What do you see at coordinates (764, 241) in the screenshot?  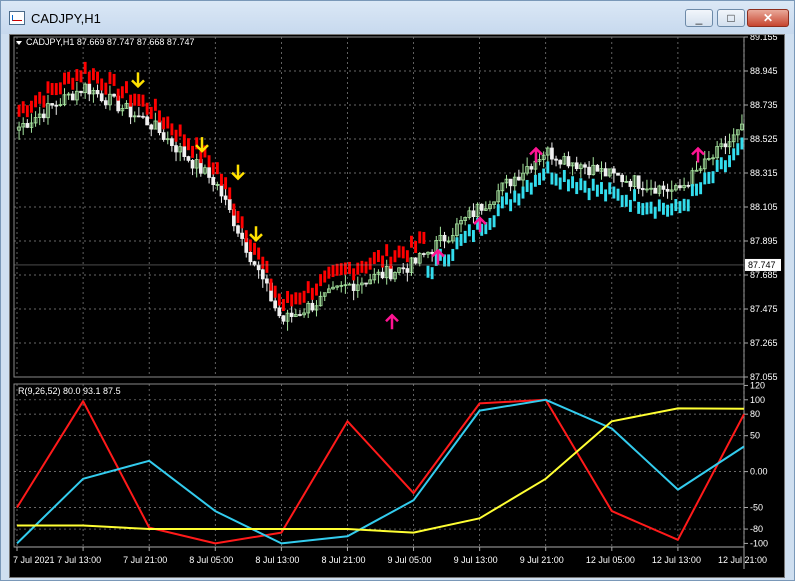 I see `price-label: 87.895` at bounding box center [764, 241].